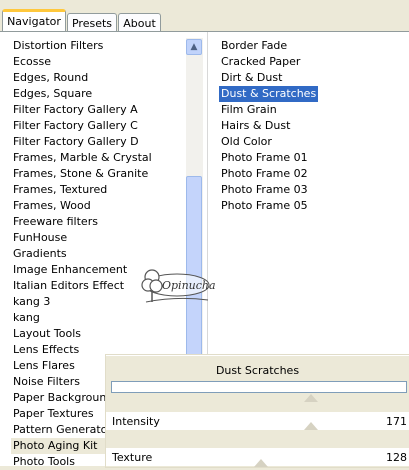 The image size is (409, 470). I want to click on watermark-logo: Opinucha, so click(177, 287).